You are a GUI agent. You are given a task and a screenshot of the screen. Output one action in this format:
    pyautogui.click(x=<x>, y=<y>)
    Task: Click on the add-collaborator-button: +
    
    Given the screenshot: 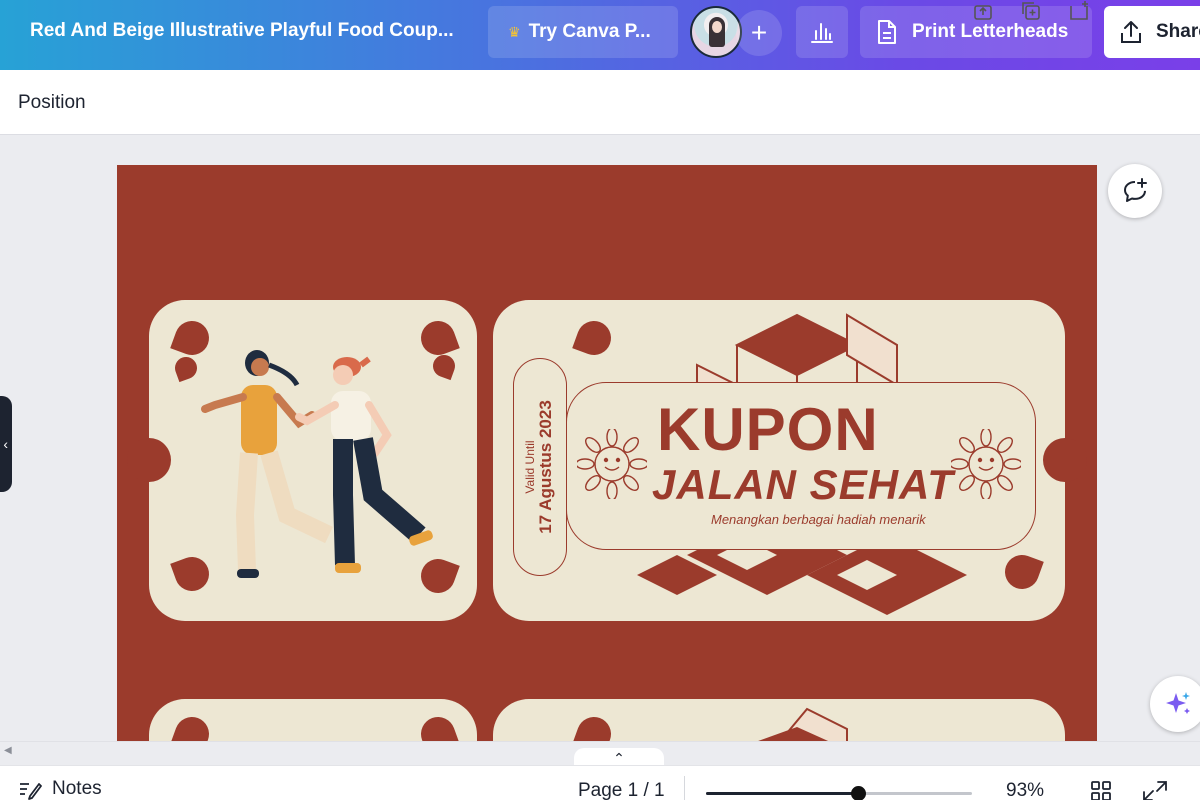 What is the action you would take?
    pyautogui.click(x=759, y=33)
    